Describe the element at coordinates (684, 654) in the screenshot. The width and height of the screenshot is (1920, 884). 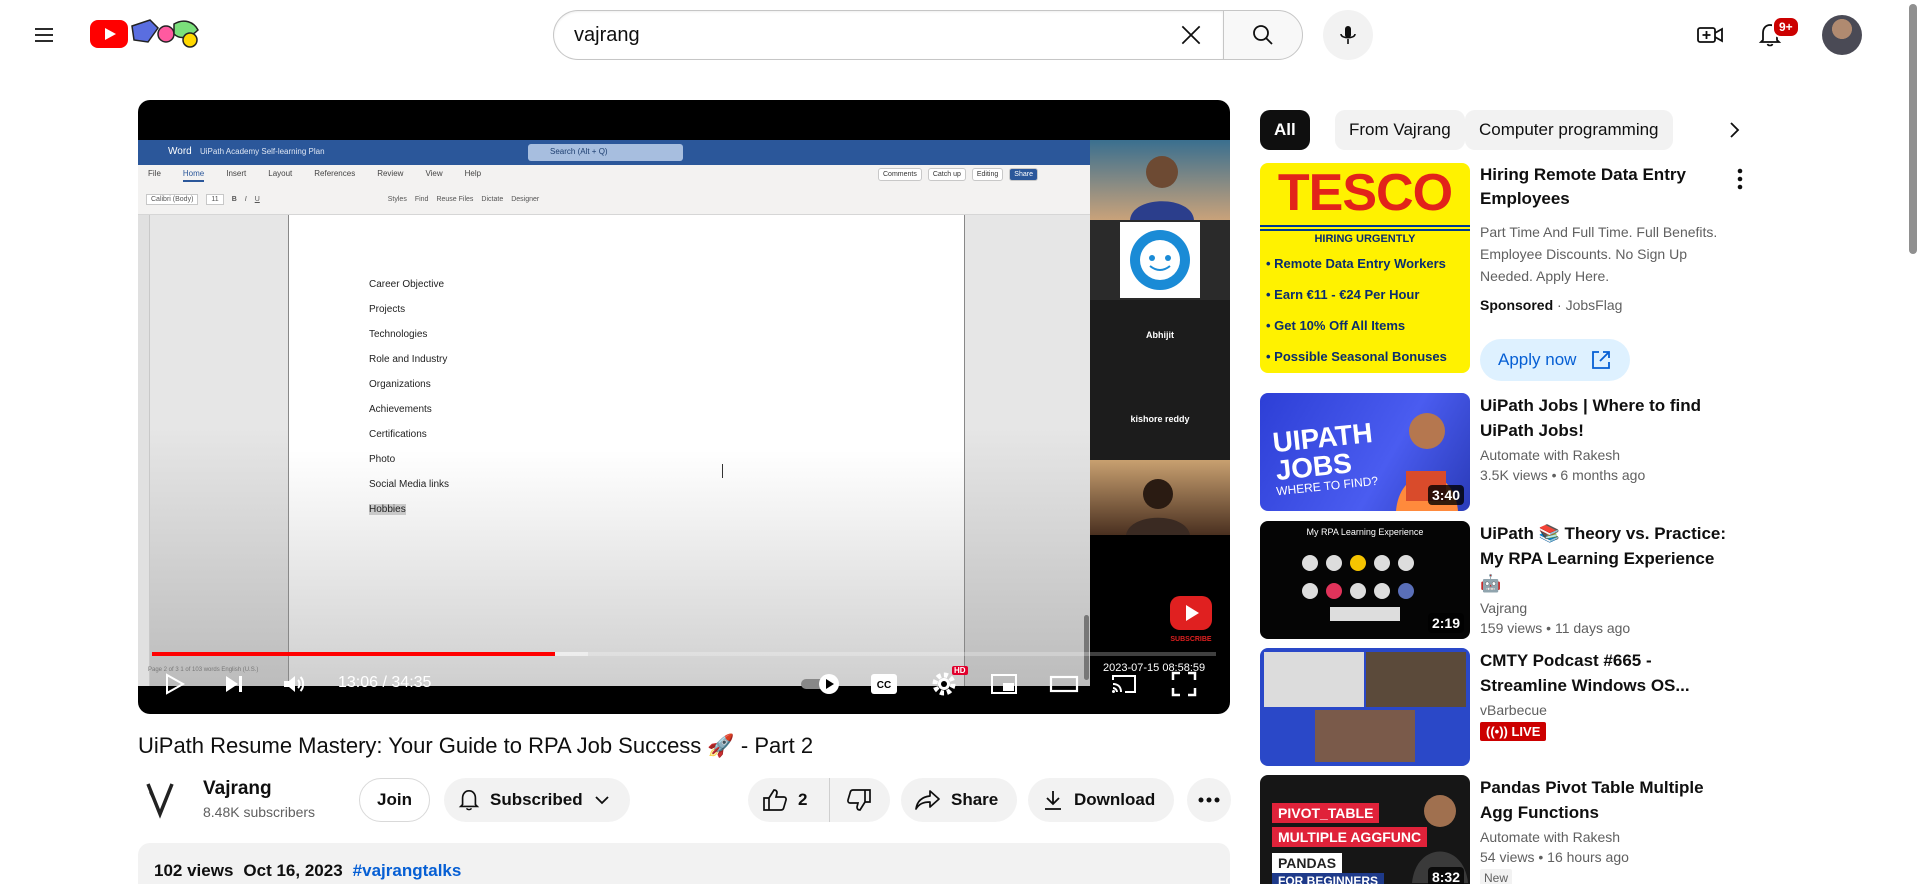
I see `progress-bar` at that location.